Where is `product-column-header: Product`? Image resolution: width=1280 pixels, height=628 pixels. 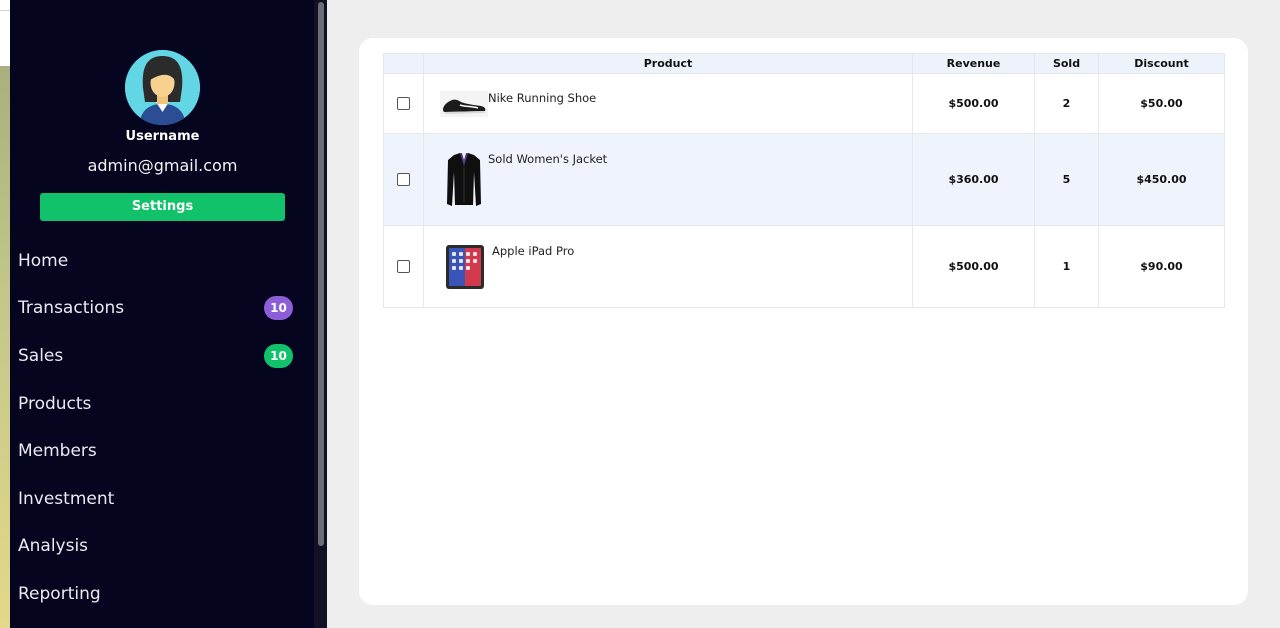 product-column-header: Product is located at coordinates (668, 63).